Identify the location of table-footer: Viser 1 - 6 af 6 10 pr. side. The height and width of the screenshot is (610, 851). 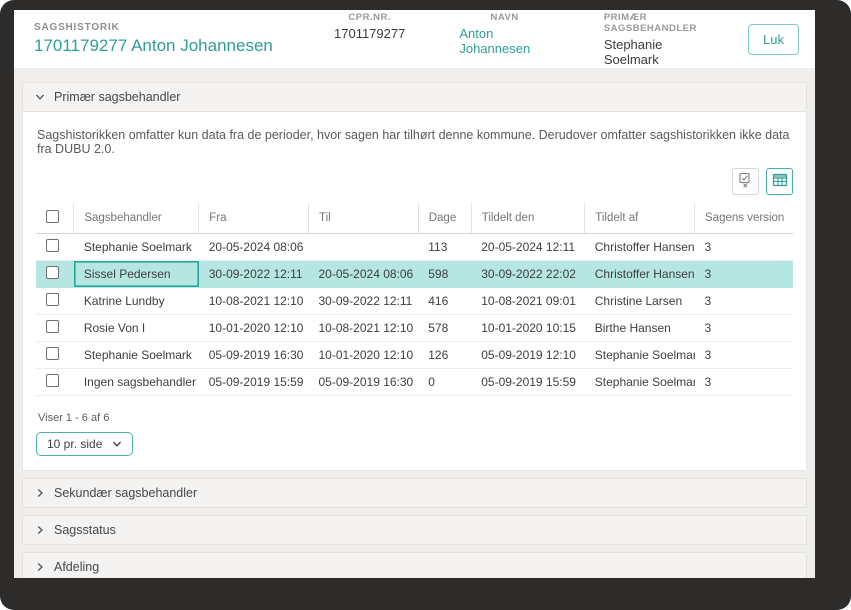
(414, 434).